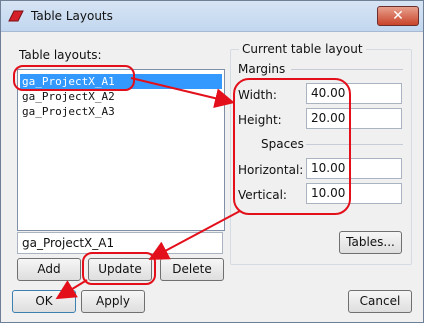  Describe the element at coordinates (182, 92) in the screenshot. I see `arrow-to-fields` at that location.